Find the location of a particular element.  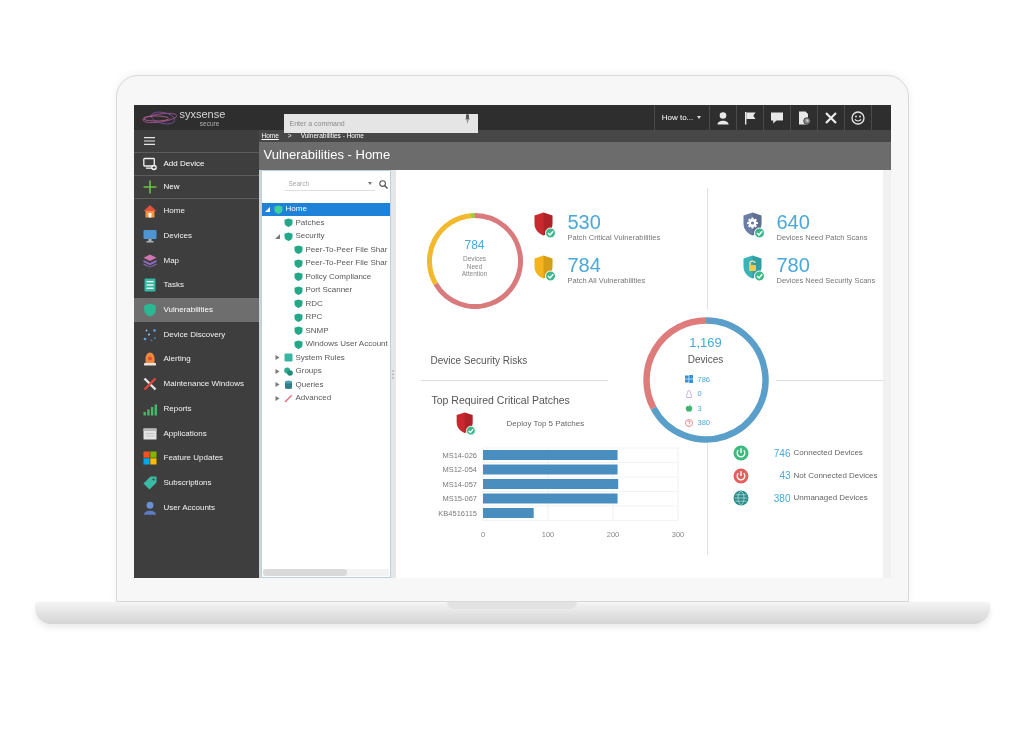

tree-item: Advanced is located at coordinates (325, 398).